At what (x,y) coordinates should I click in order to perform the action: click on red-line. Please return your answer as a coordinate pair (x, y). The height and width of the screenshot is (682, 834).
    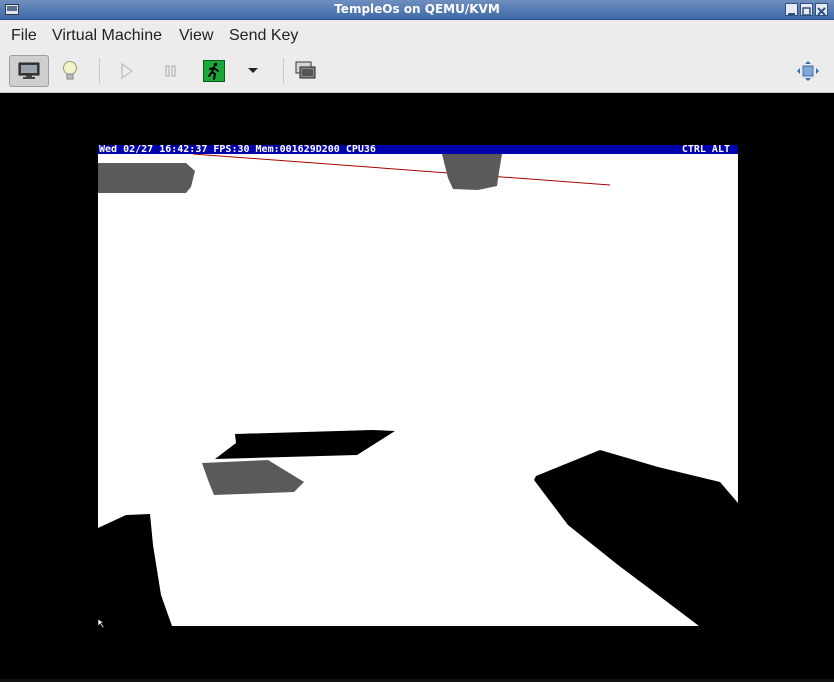
    Looking at the image, I should click on (401, 169).